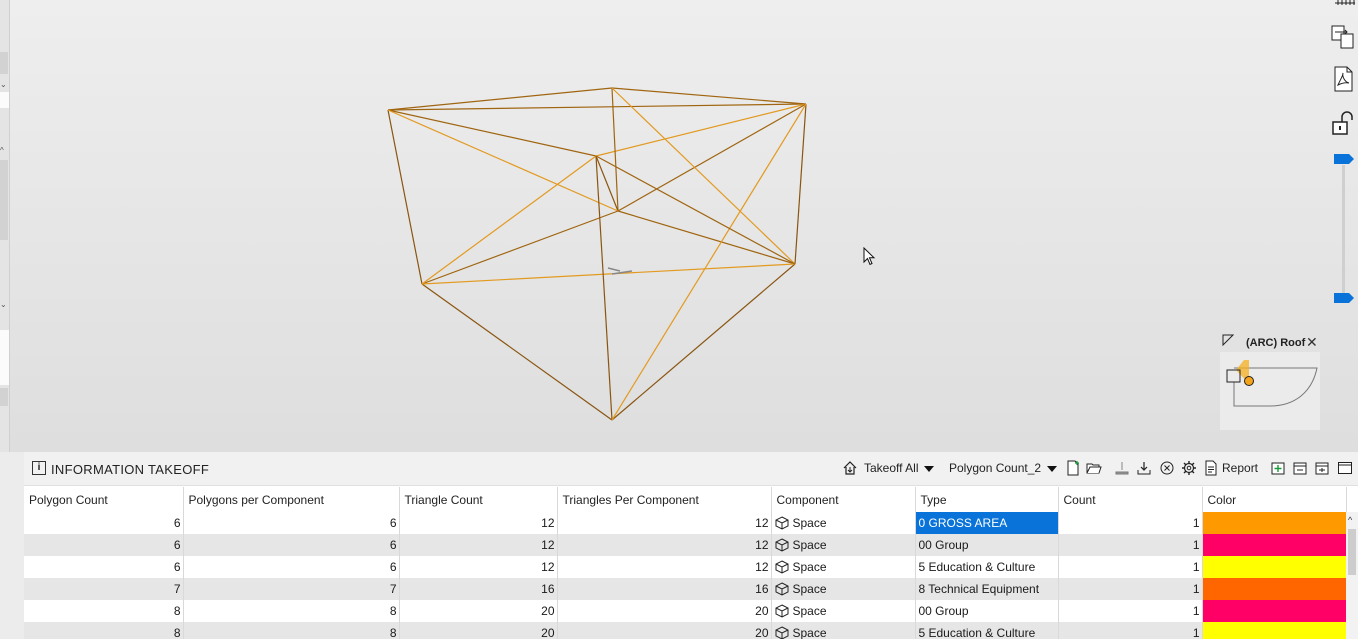 This screenshot has height=639, width=1358. I want to click on expand-icon, so click(1322, 468).